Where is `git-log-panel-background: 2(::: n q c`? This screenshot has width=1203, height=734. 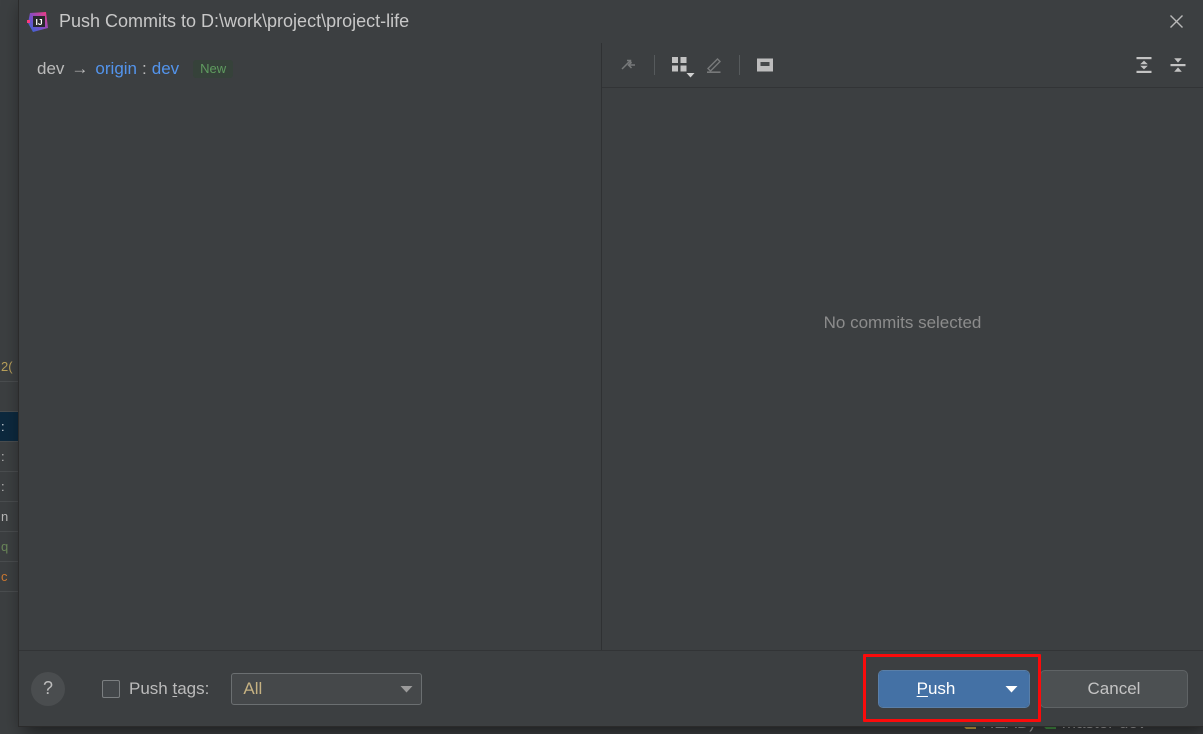 git-log-panel-background: 2(::: n q c is located at coordinates (9, 367).